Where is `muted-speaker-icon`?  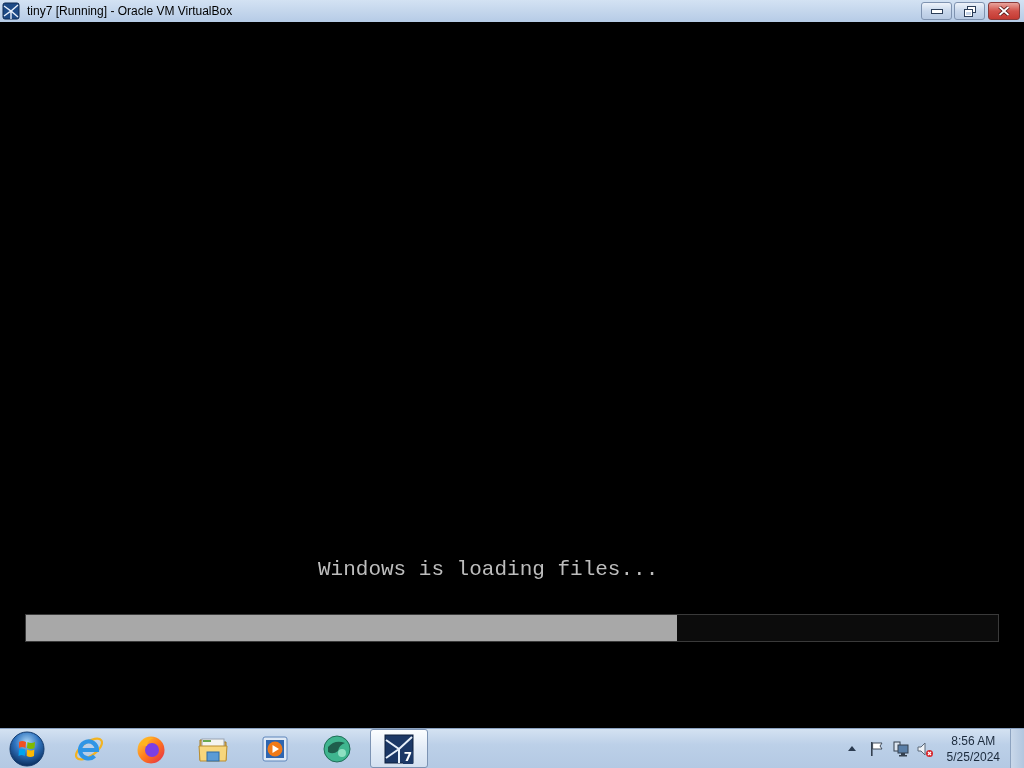 muted-speaker-icon is located at coordinates (924, 748).